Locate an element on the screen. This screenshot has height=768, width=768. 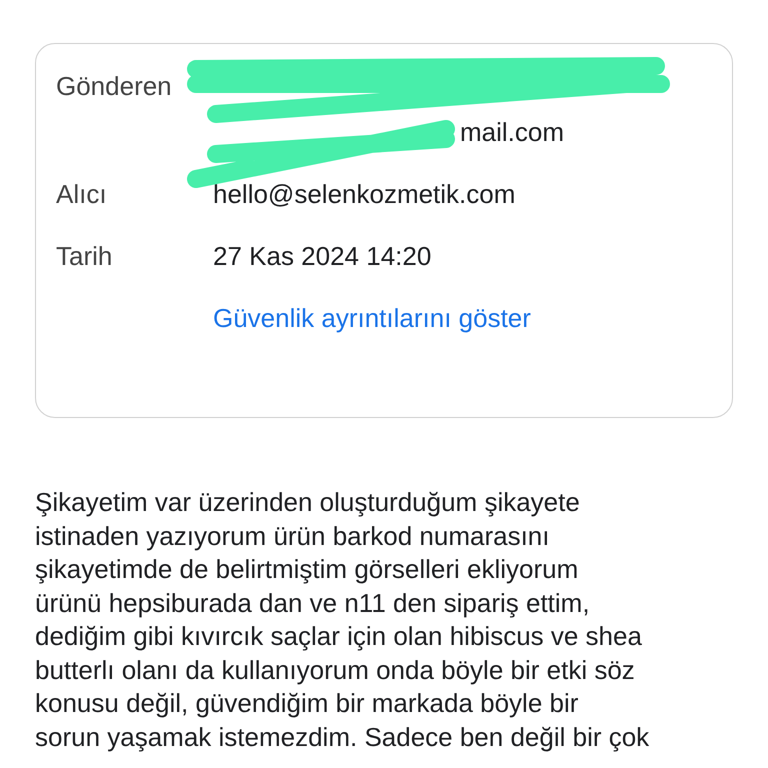
sender-email: mail.com is located at coordinates (512, 132).